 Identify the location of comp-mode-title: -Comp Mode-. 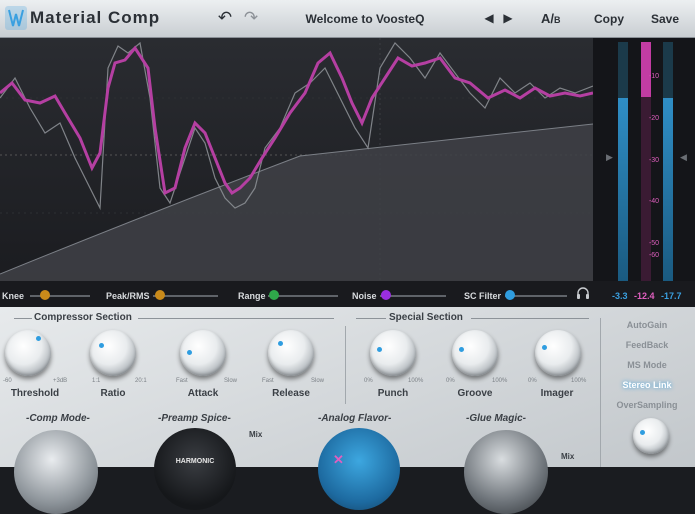
(58, 418).